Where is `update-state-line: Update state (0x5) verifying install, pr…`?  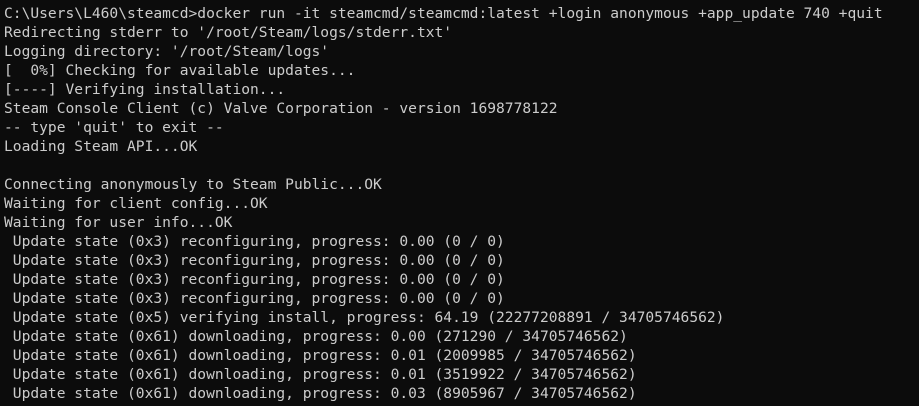 update-state-line: Update state (0x5) verifying install, pr… is located at coordinates (364, 317).